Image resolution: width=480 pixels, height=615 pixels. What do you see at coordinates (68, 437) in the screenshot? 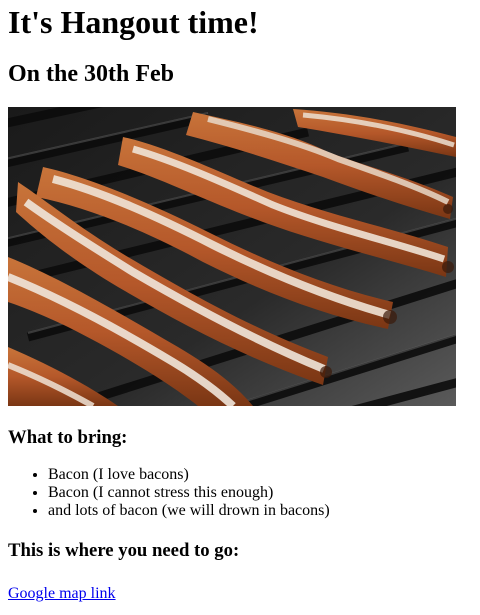
I see `bring-heading: What to bring:` at bounding box center [68, 437].